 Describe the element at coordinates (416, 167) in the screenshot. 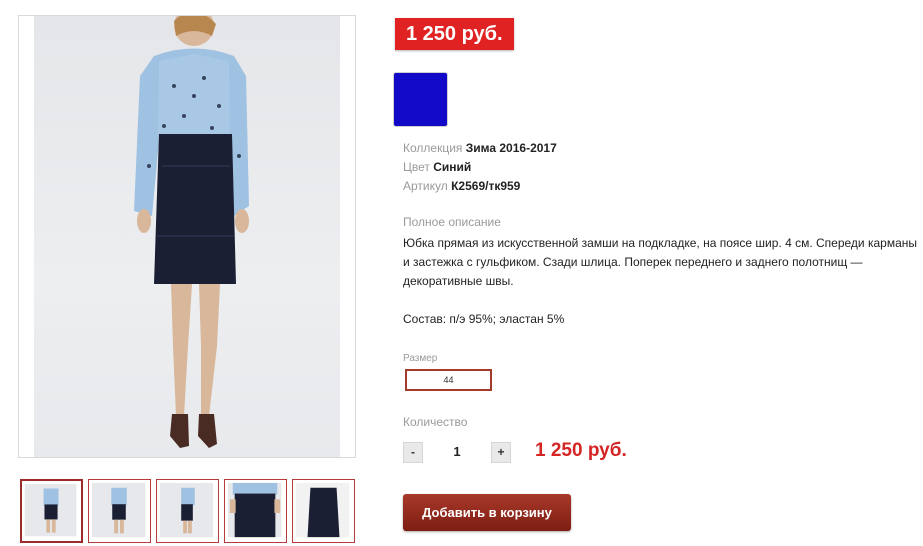

I see `attribute-label: Цвет` at that location.